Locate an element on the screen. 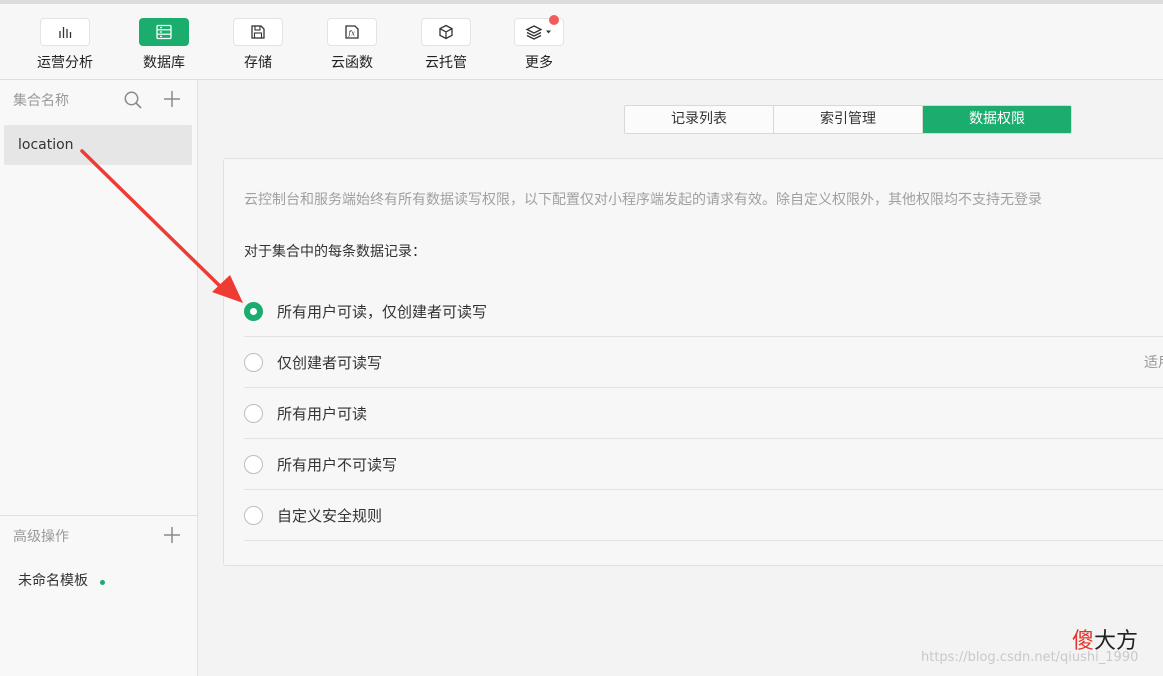  svg-text: fx is located at coordinates (352, 34).